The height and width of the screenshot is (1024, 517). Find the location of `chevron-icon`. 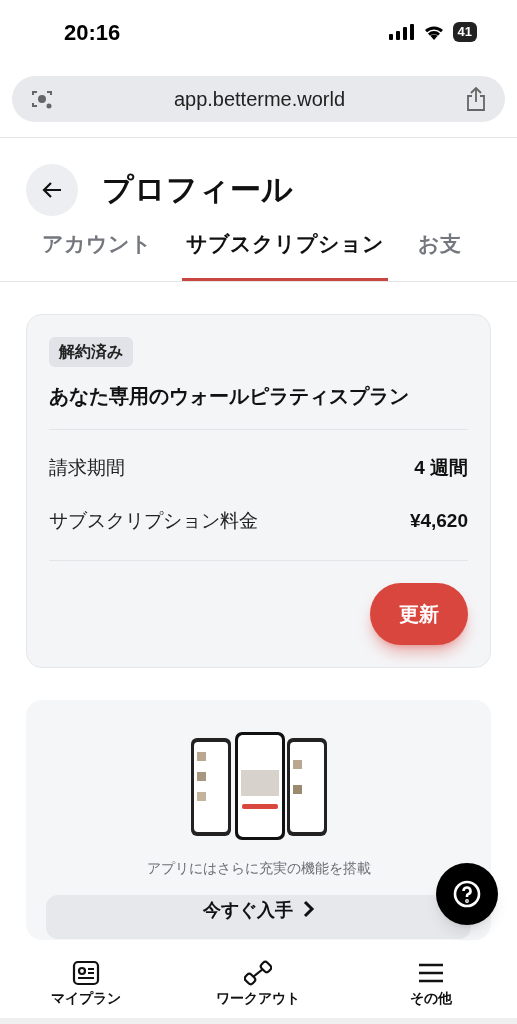

chevron-icon is located at coordinates (308, 908).